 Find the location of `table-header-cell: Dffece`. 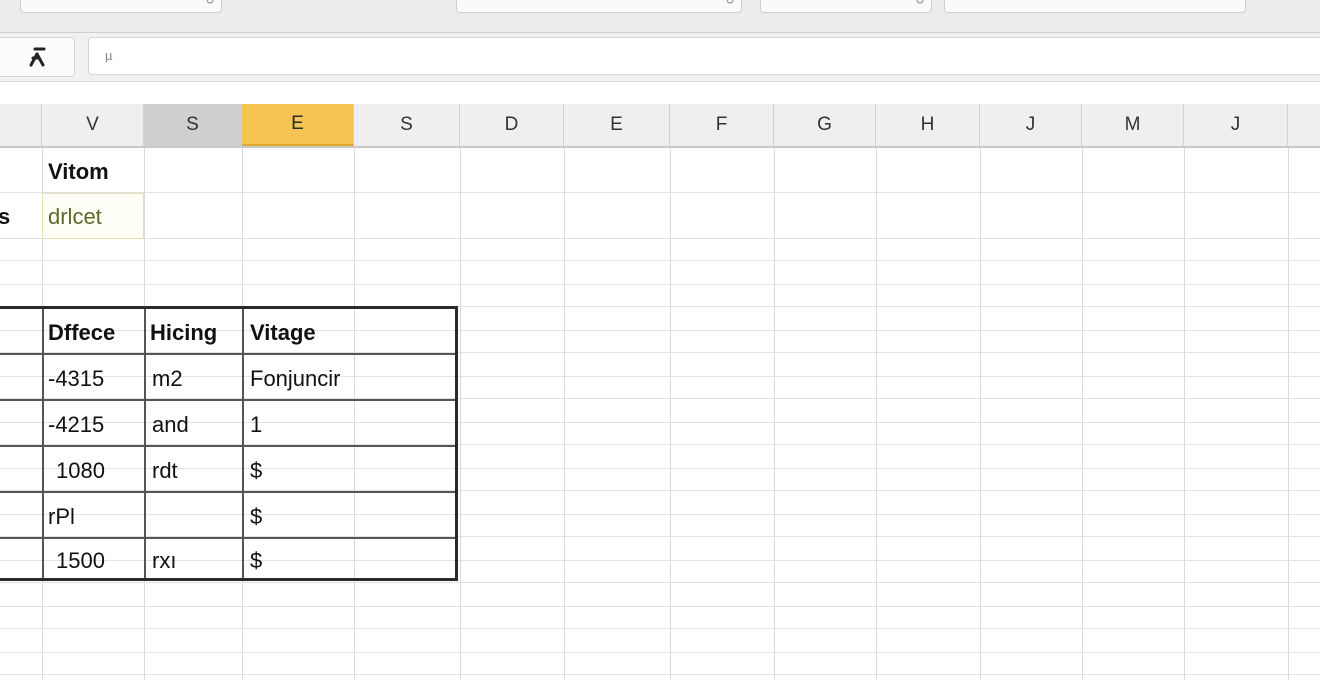

table-header-cell: Dffece is located at coordinates (81, 333).